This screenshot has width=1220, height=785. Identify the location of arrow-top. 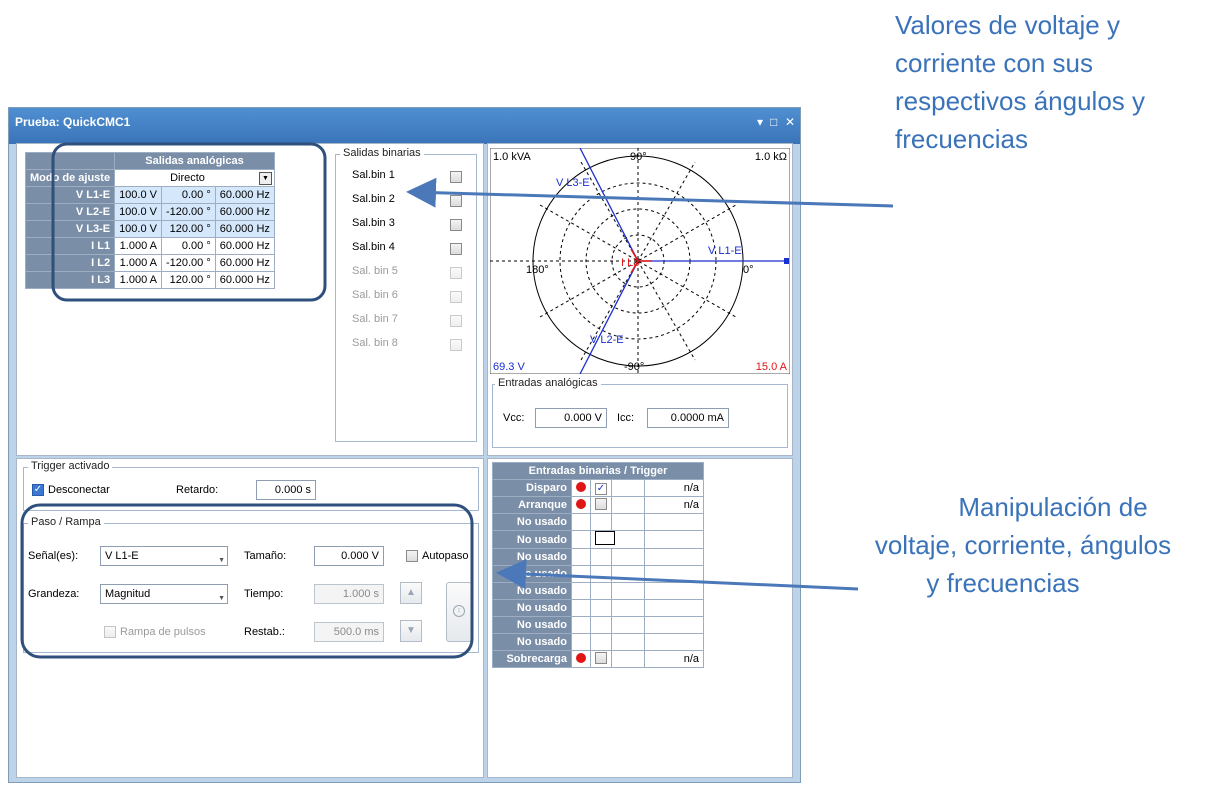
(650, 192).